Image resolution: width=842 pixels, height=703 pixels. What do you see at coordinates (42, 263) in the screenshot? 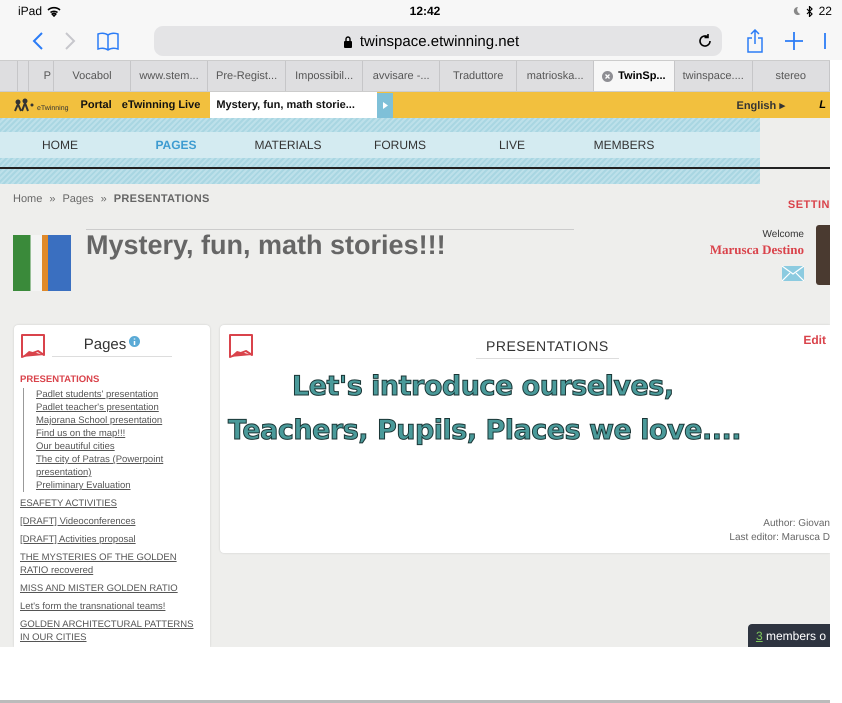
I see `project-image-placeholder` at bounding box center [42, 263].